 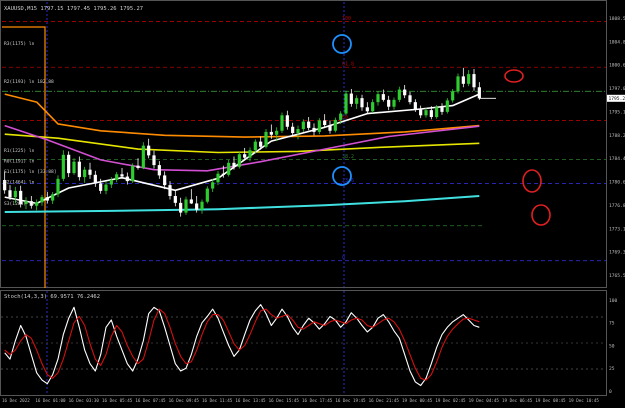 What do you see at coordinates (52, 297) in the screenshot?
I see `indicator-header: Stoch(14,3,3) 69.9571 76.2462` at bounding box center [52, 297].